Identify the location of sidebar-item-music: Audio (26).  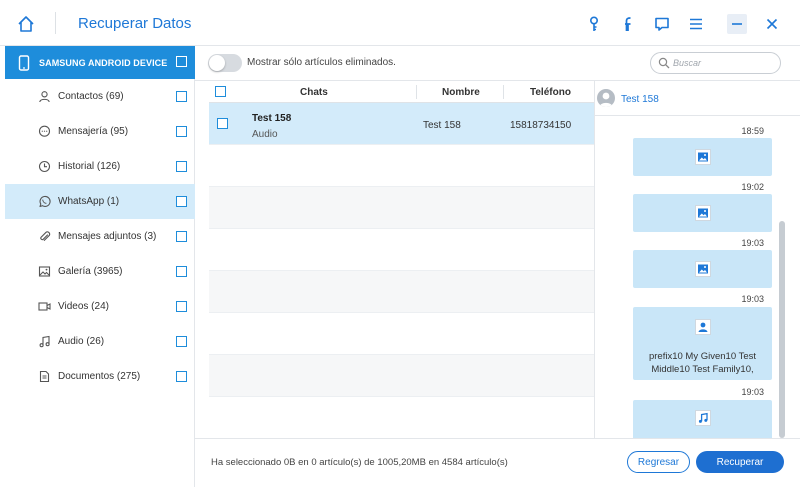
(100, 341).